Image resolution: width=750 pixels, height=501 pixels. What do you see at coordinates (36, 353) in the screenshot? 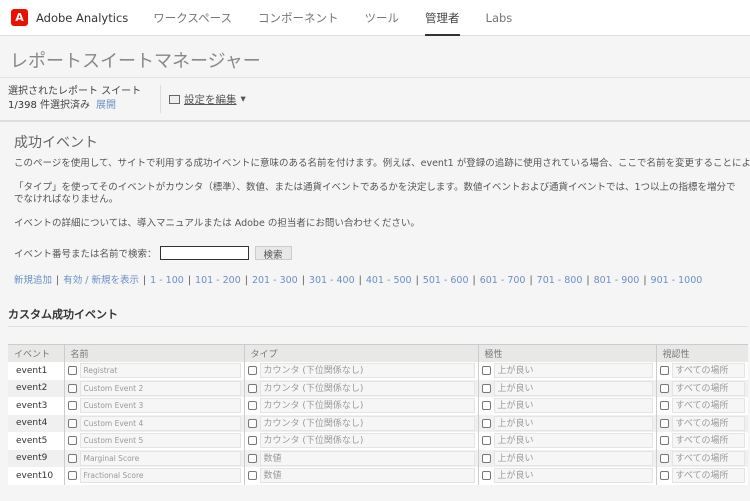
I see `header-event: イベント` at bounding box center [36, 353].